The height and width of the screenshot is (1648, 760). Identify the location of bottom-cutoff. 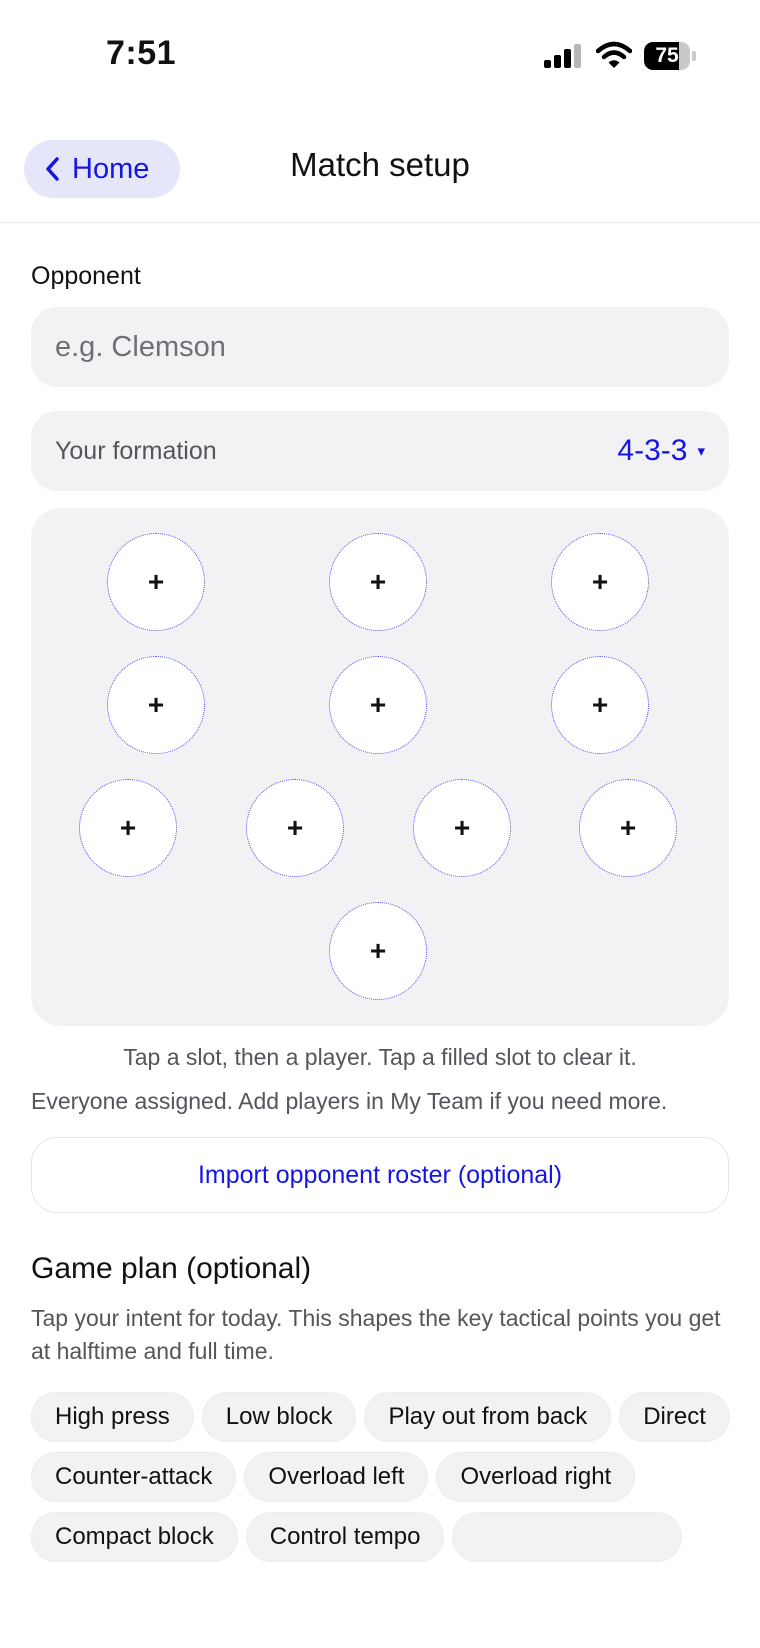
(380, 1613).